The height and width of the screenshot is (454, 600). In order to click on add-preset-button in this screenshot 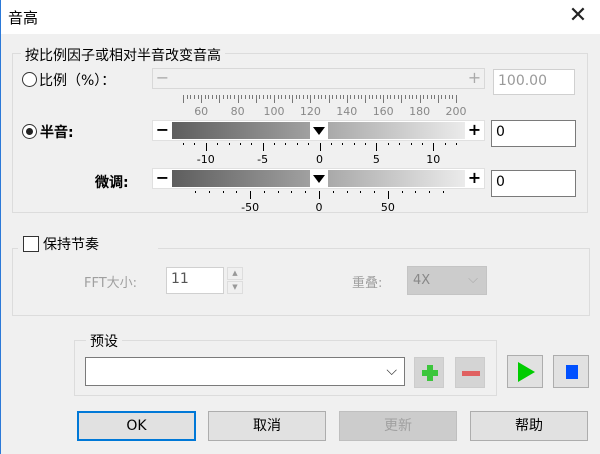, I will do `click(429, 372)`.